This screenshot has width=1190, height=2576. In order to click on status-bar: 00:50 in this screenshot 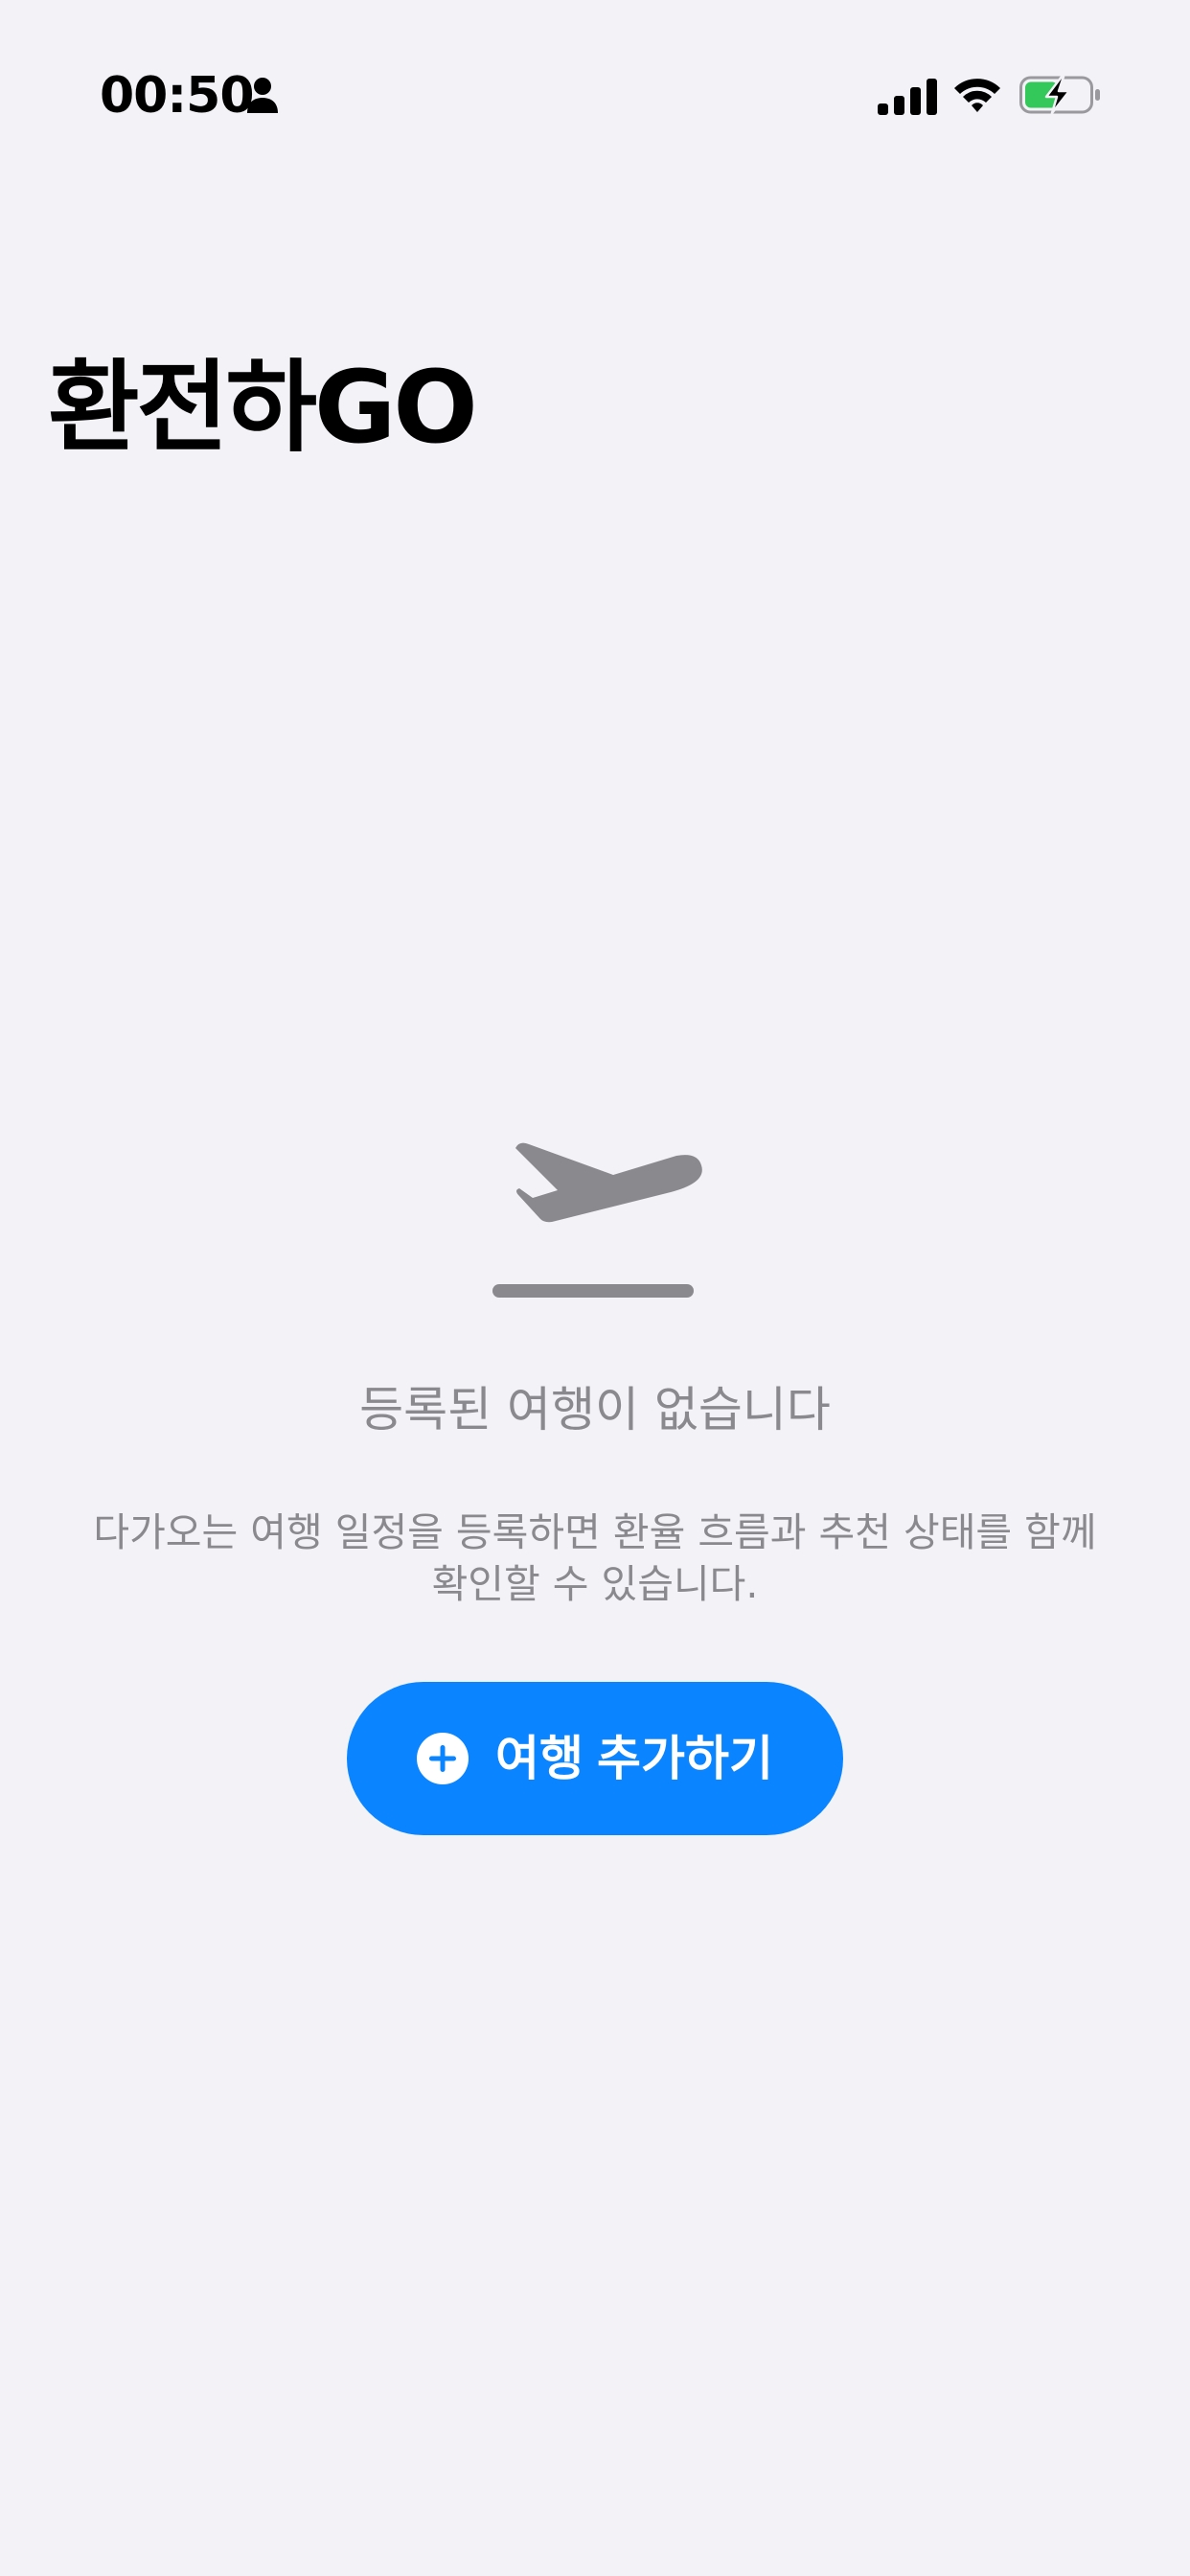, I will do `click(595, 76)`.